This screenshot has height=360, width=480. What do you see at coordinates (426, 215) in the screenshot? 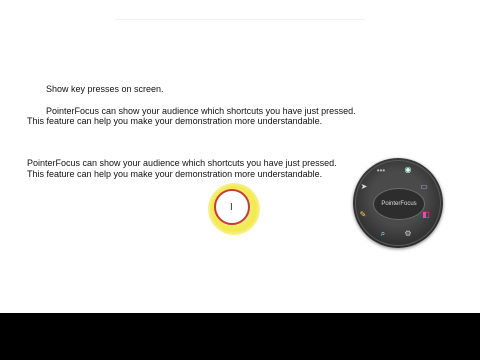
I see `eraser-icon: ◧` at bounding box center [426, 215].